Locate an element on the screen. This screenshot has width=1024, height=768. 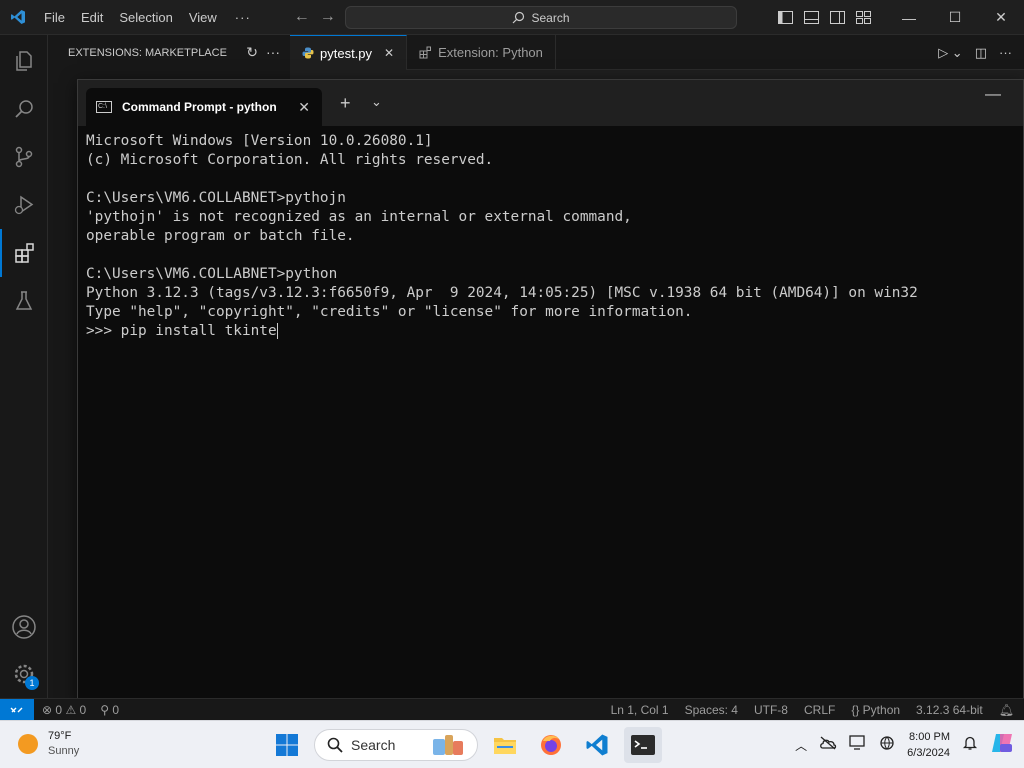
cursor-position: Ln 1, Col 1 is located at coordinates (640, 710).